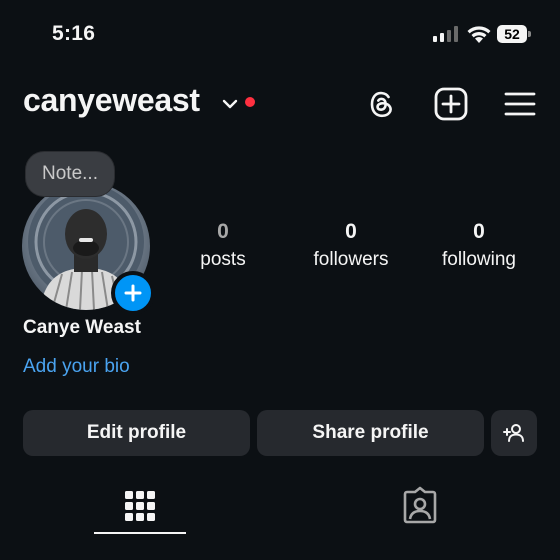 The width and height of the screenshot is (560, 560). Describe the element at coordinates (140, 533) in the screenshot. I see `active-tab-indicator` at that location.